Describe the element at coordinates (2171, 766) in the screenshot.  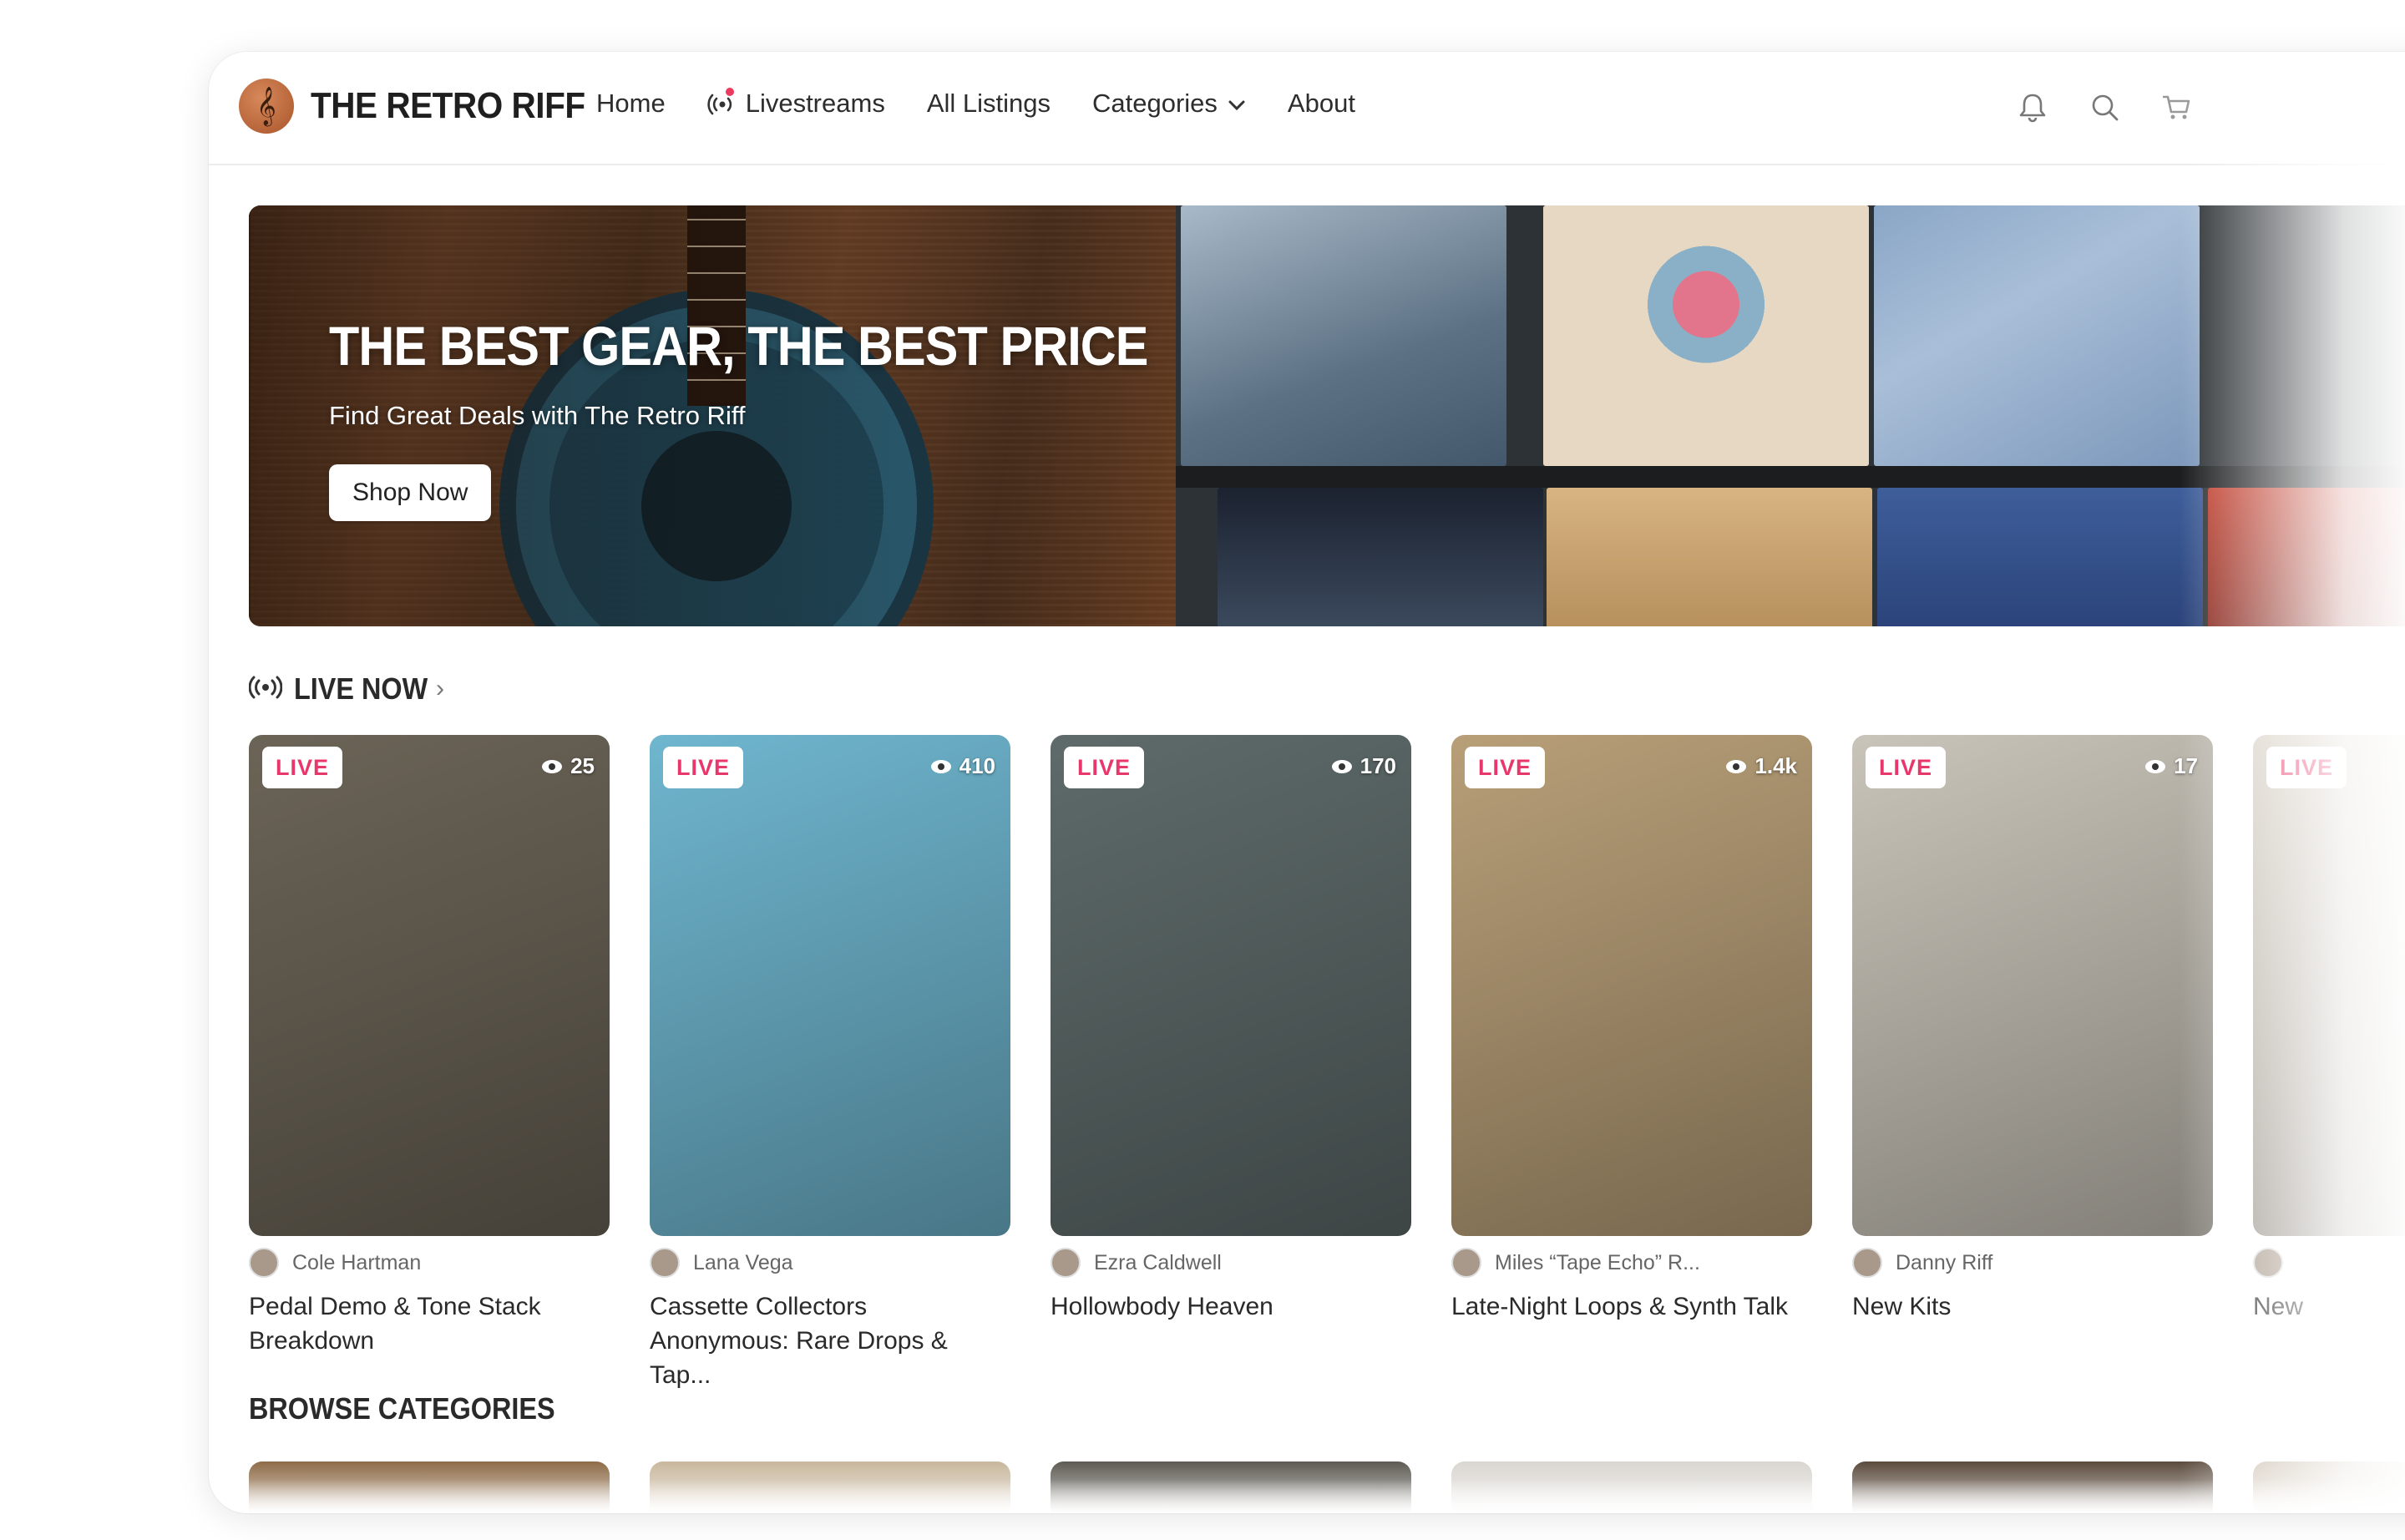
I see `viewer-count: 17` at that location.